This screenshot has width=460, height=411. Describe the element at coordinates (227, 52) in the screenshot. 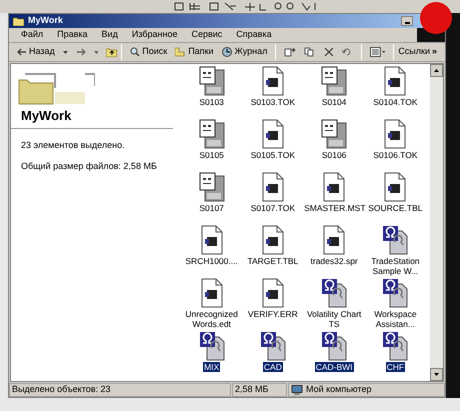

I see `globe-clock-icon` at that location.